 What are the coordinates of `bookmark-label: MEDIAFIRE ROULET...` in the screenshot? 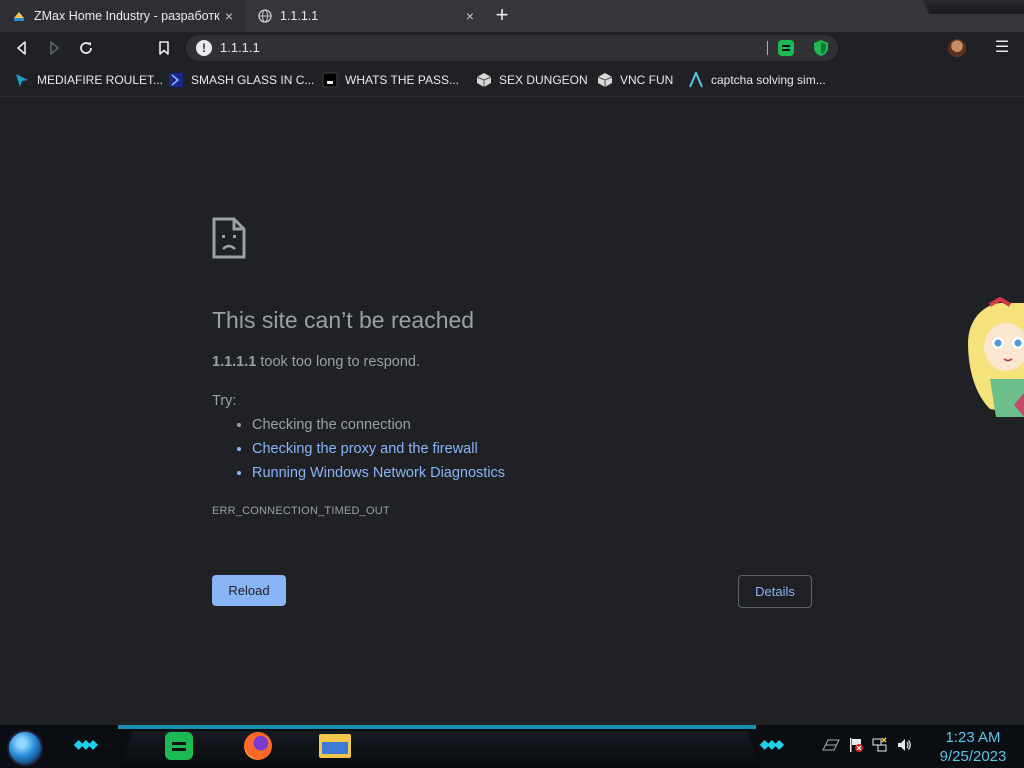 It's located at (100, 80).